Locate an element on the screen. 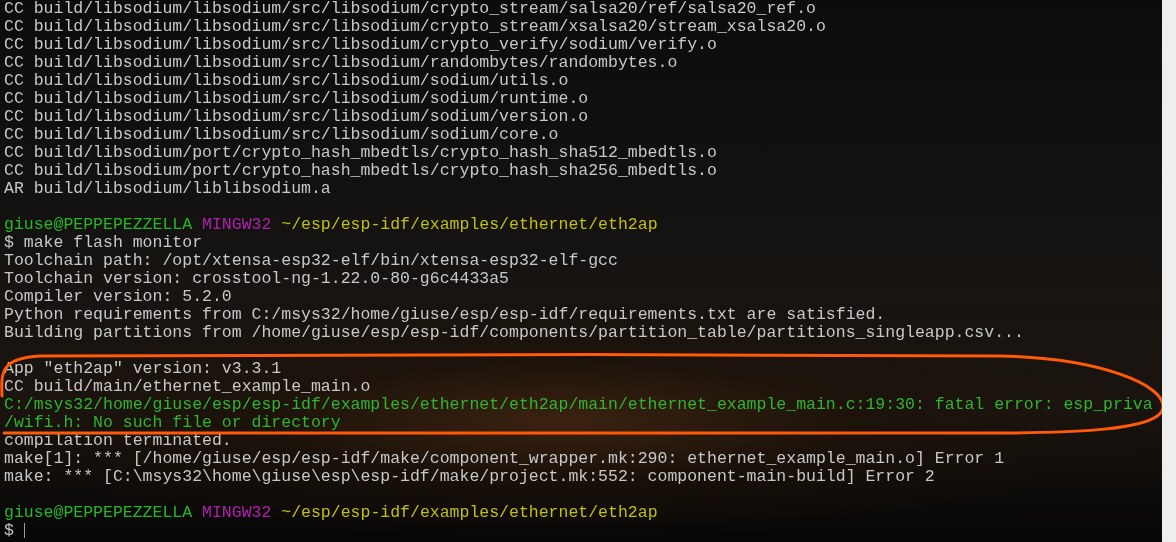  output-line: CC build/libsodium/libsodium/src/libsodium/sodium/utils.o is located at coordinates (286, 81).